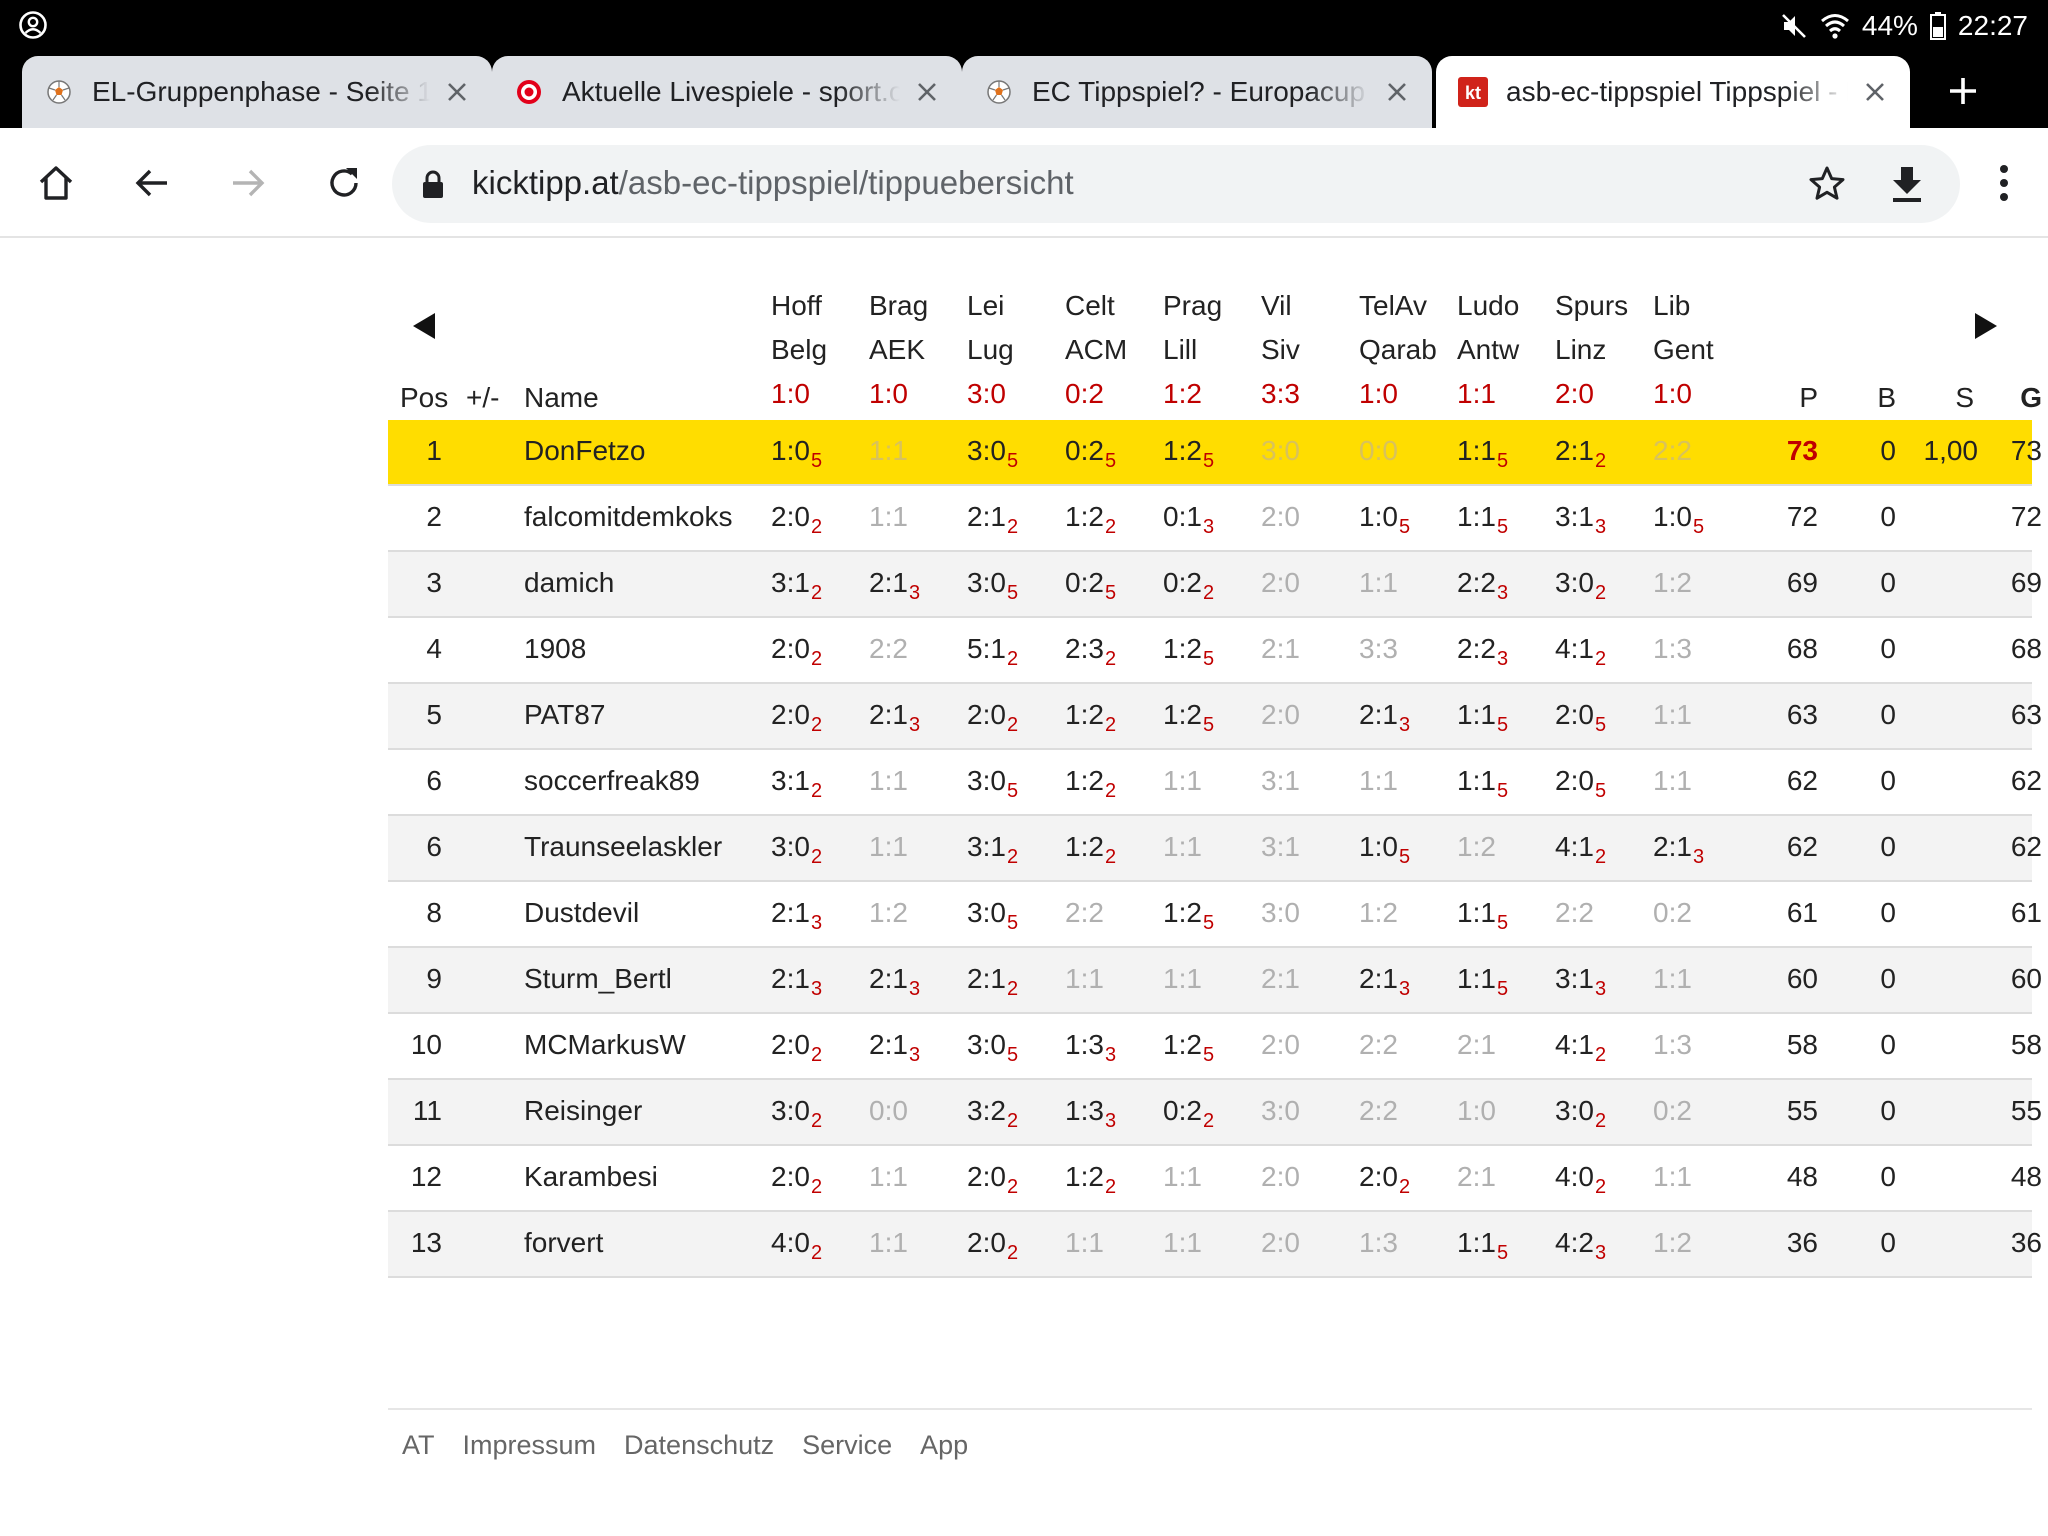  Describe the element at coordinates (699, 1445) in the screenshot. I see `footer-link-datenschutz: Datenschutz` at that location.